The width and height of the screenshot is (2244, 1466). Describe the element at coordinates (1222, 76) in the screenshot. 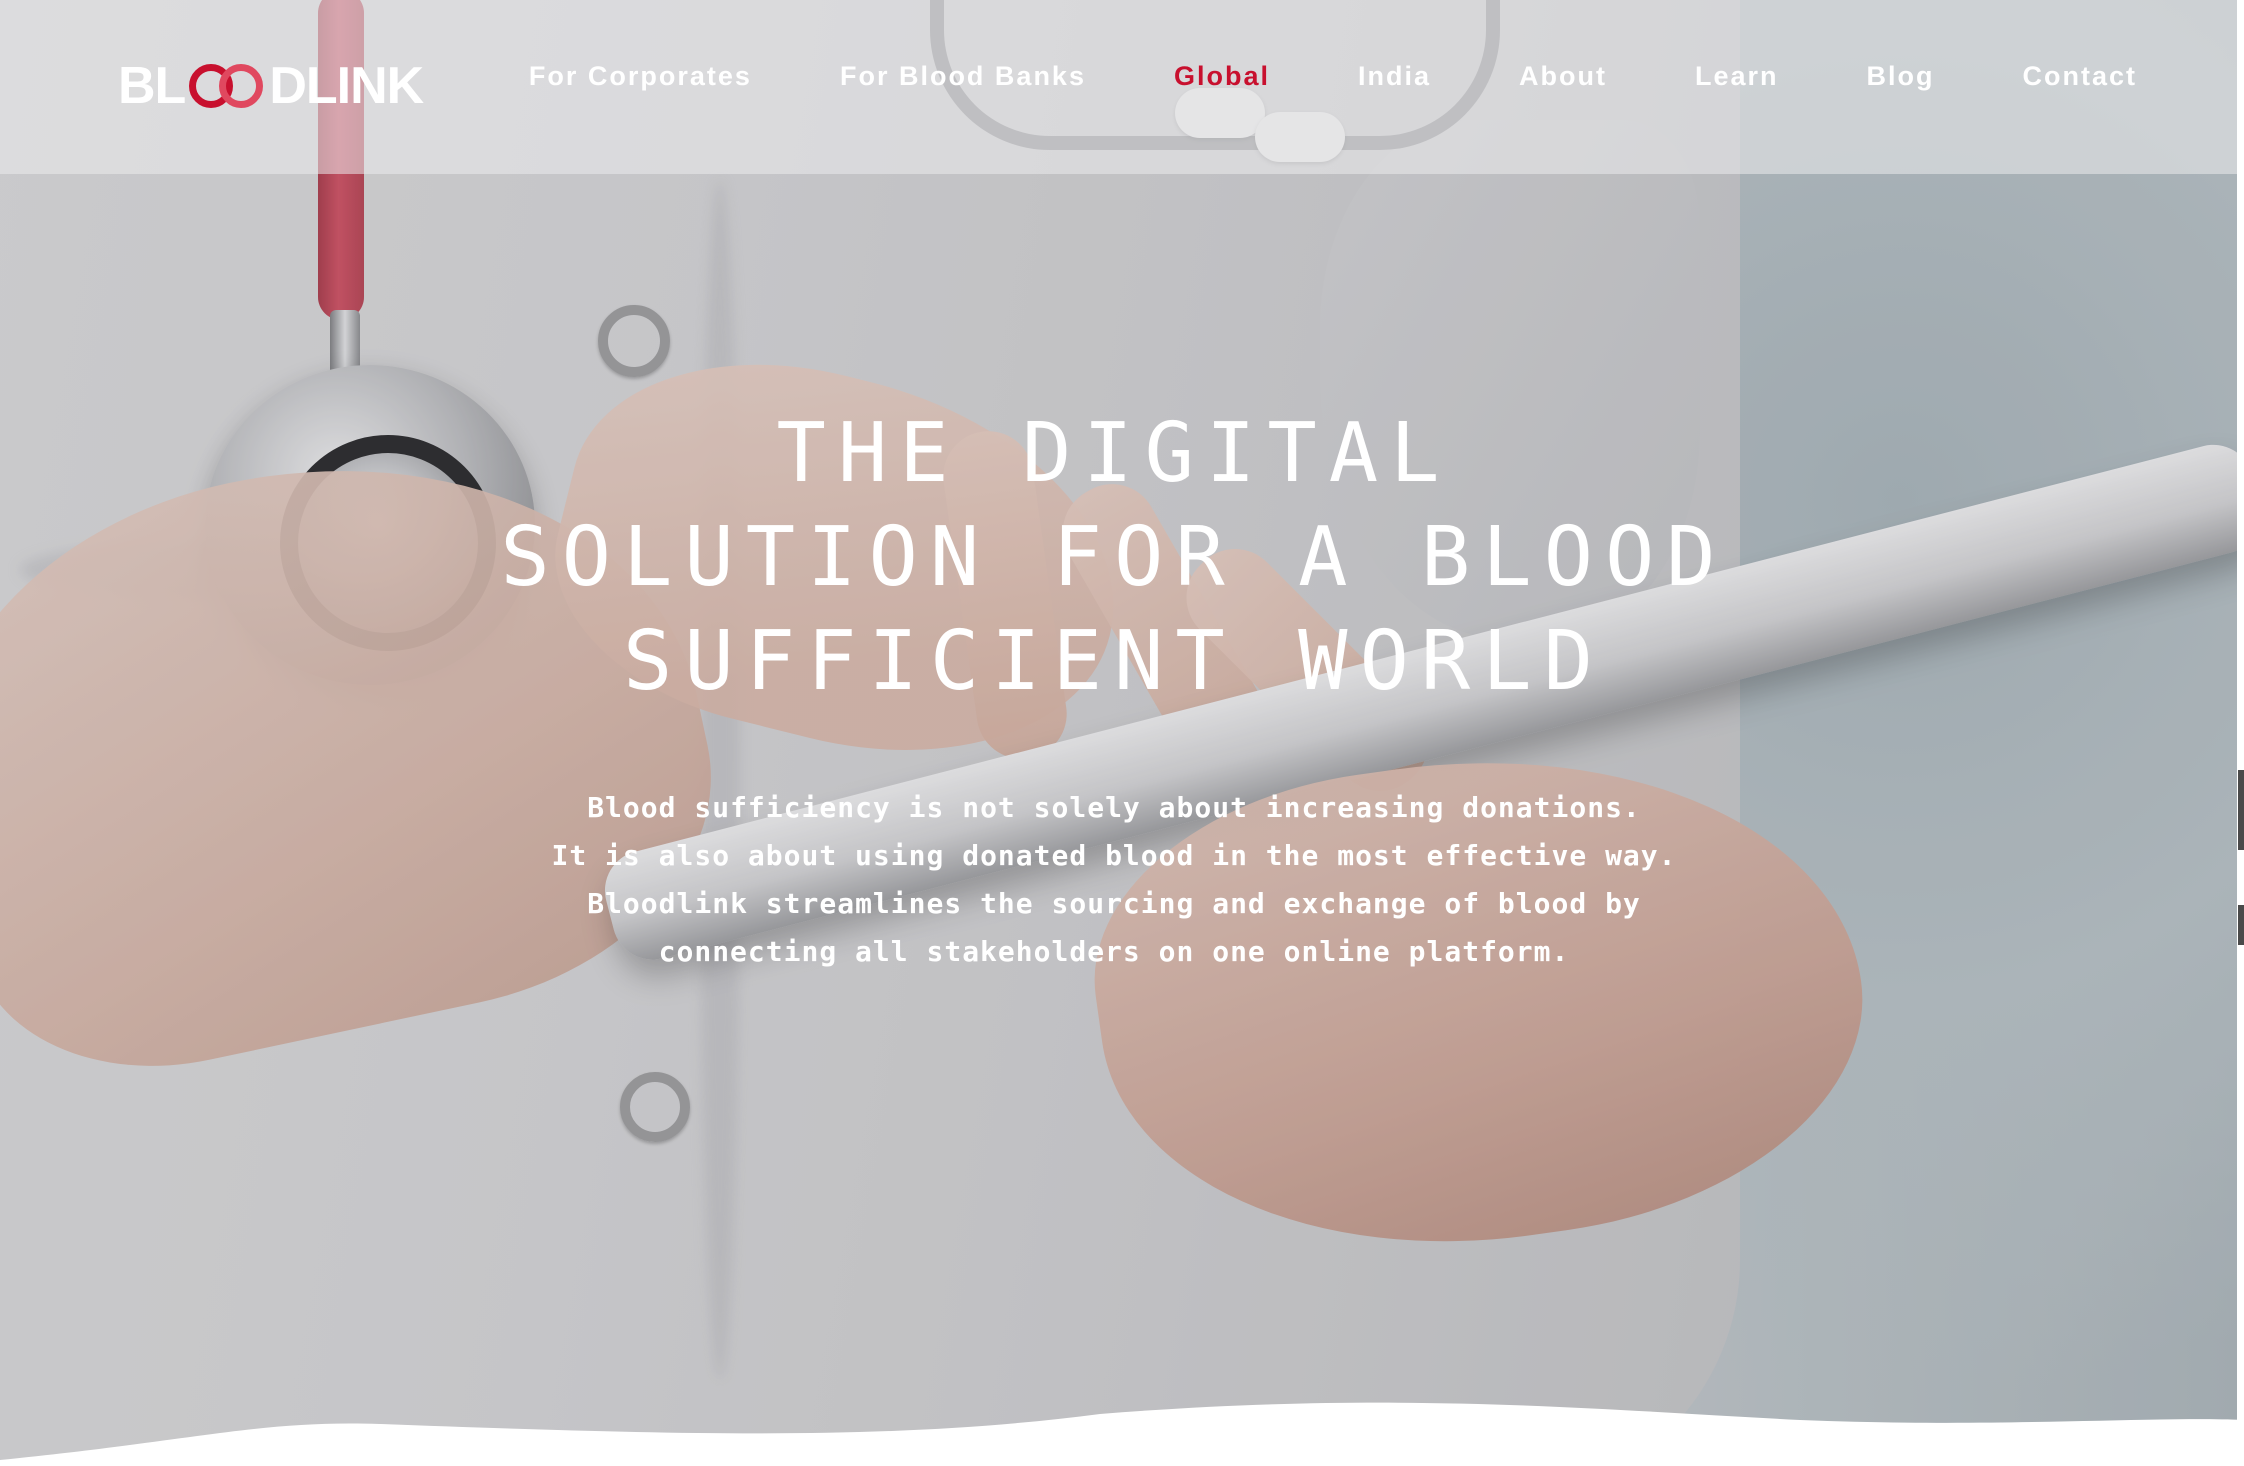

I see `nav-item-global: Global` at that location.